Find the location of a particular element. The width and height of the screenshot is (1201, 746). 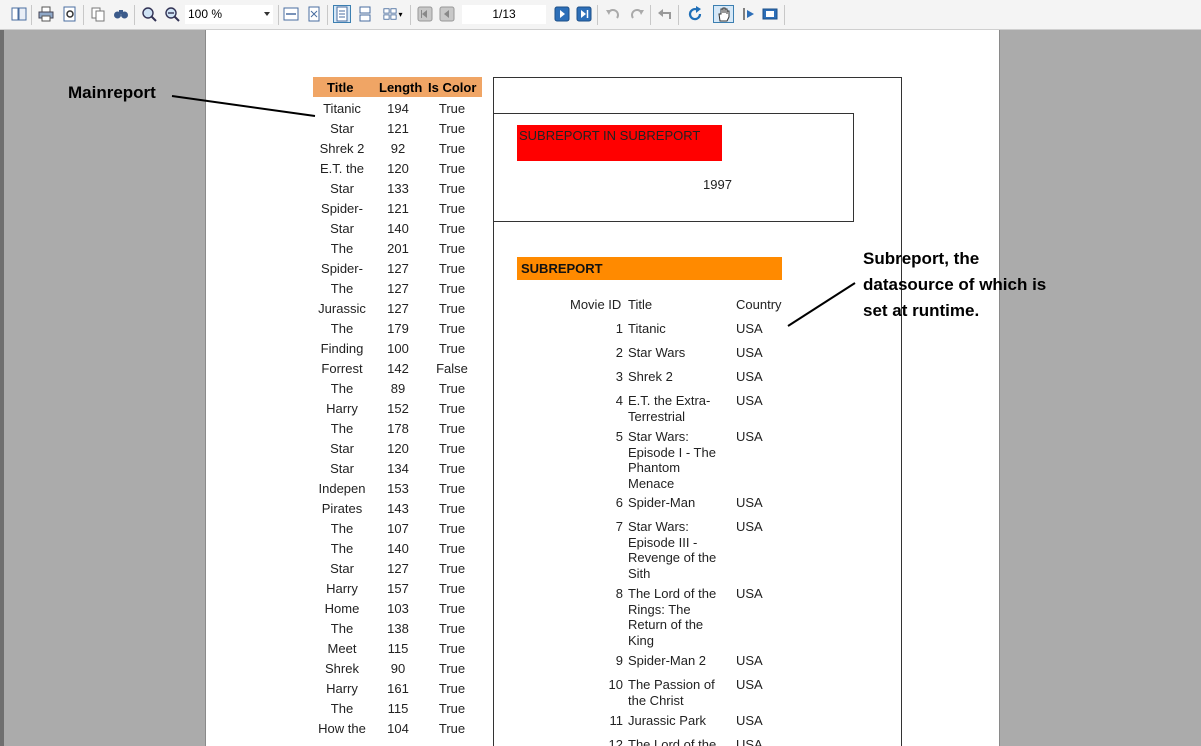

cell-length: 104 is located at coordinates (398, 728).